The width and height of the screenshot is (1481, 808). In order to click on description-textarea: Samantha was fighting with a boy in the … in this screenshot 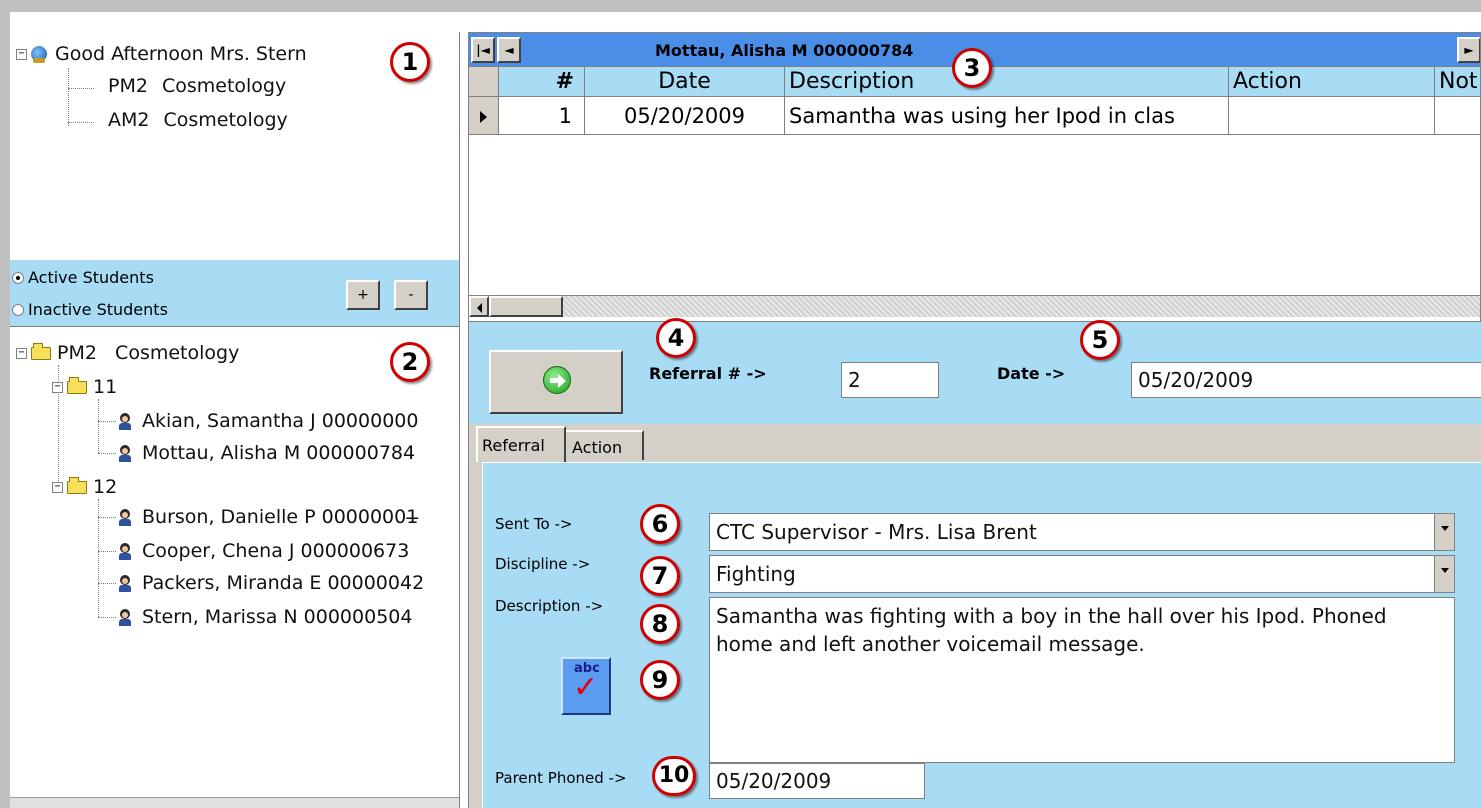, I will do `click(1082, 680)`.